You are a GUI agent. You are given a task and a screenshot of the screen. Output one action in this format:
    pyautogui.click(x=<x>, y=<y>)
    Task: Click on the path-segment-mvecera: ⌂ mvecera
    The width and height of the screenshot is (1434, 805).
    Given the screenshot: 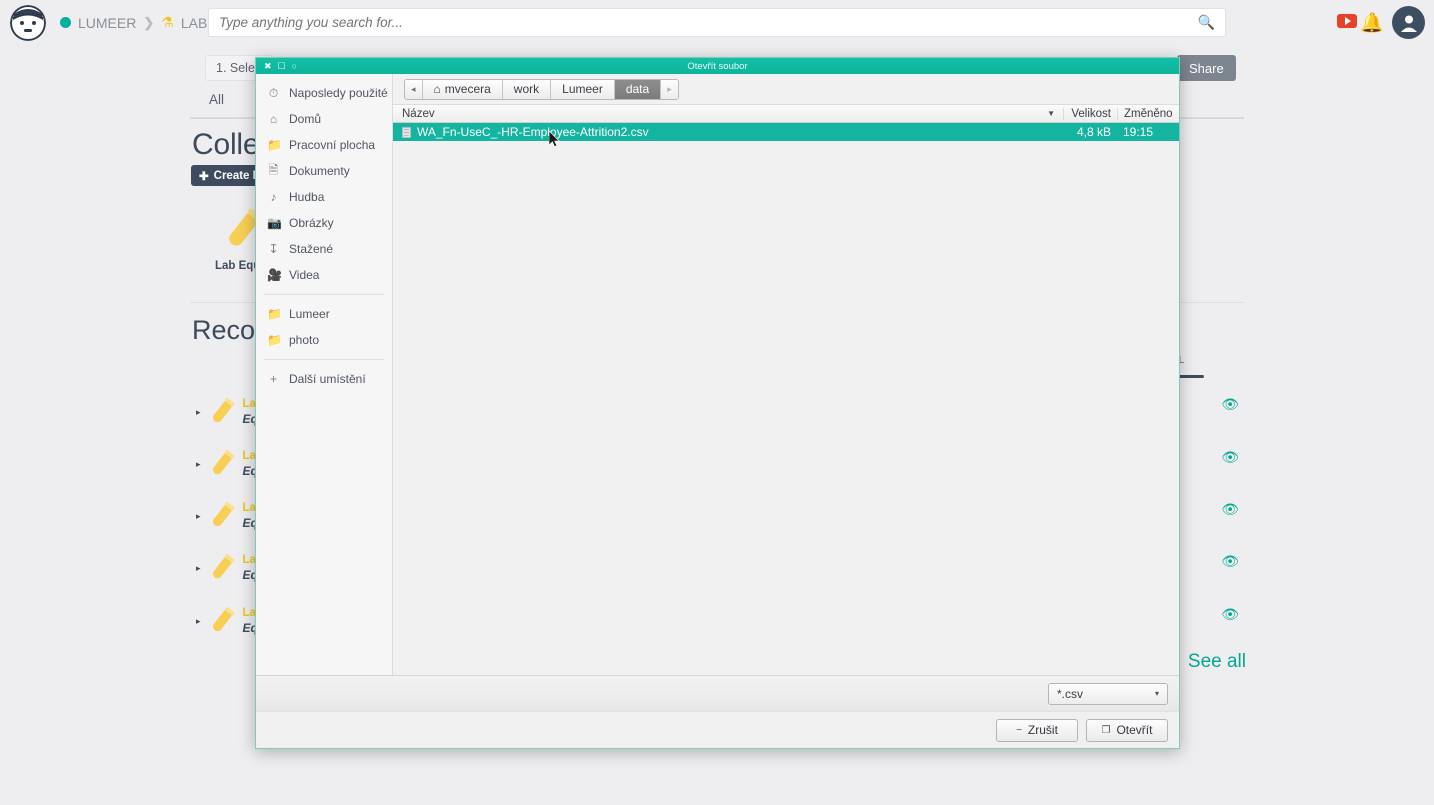 What is the action you would take?
    pyautogui.click(x=462, y=89)
    